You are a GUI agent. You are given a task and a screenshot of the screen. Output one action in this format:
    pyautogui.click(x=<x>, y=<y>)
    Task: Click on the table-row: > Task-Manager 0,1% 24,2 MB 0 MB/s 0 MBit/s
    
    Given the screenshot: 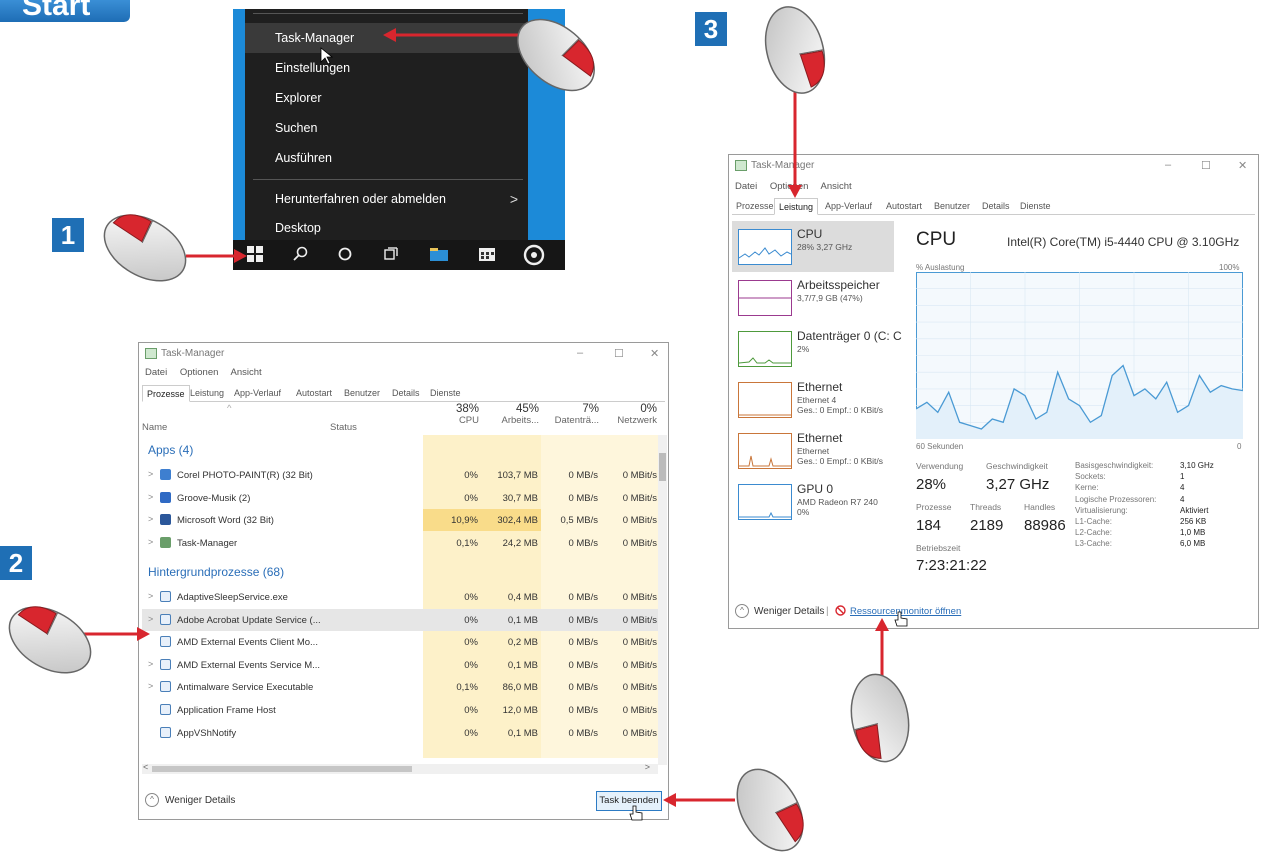 What is the action you would take?
    pyautogui.click(x=401, y=543)
    